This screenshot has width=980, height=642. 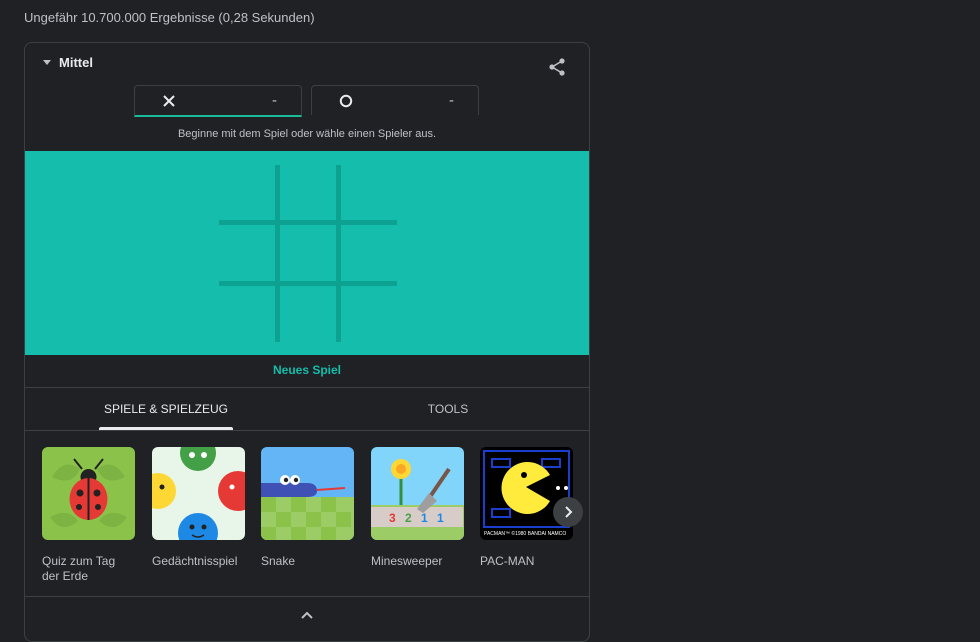 I want to click on game-name: Quiz zum Tag der Erde, so click(x=79, y=568).